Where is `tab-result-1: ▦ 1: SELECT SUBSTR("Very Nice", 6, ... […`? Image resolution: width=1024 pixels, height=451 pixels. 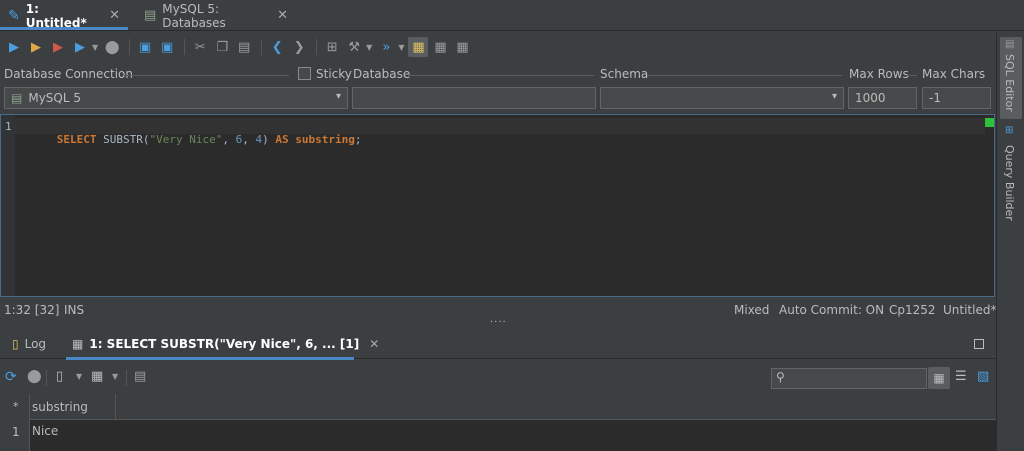
tab-result-1: ▦ 1: SELECT SUBSTR("Very Nice", 6, ... [… is located at coordinates (225, 344).